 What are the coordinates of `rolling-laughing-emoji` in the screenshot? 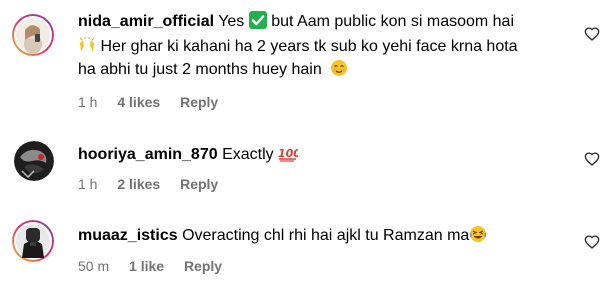 It's located at (478, 238).